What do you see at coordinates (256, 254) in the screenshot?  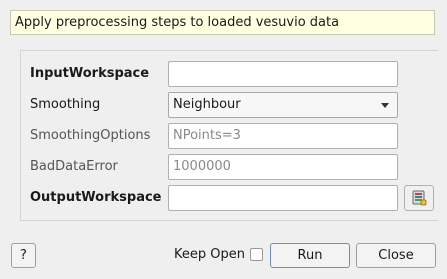 I see `keep-open-checkbox` at bounding box center [256, 254].